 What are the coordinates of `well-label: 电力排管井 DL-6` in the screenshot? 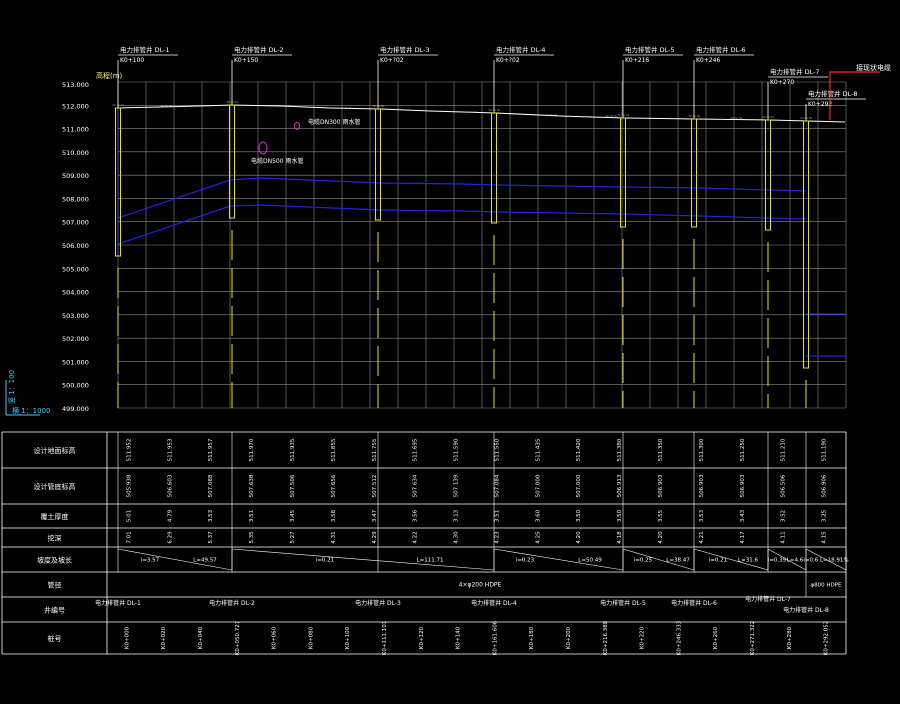 It's located at (721, 49).